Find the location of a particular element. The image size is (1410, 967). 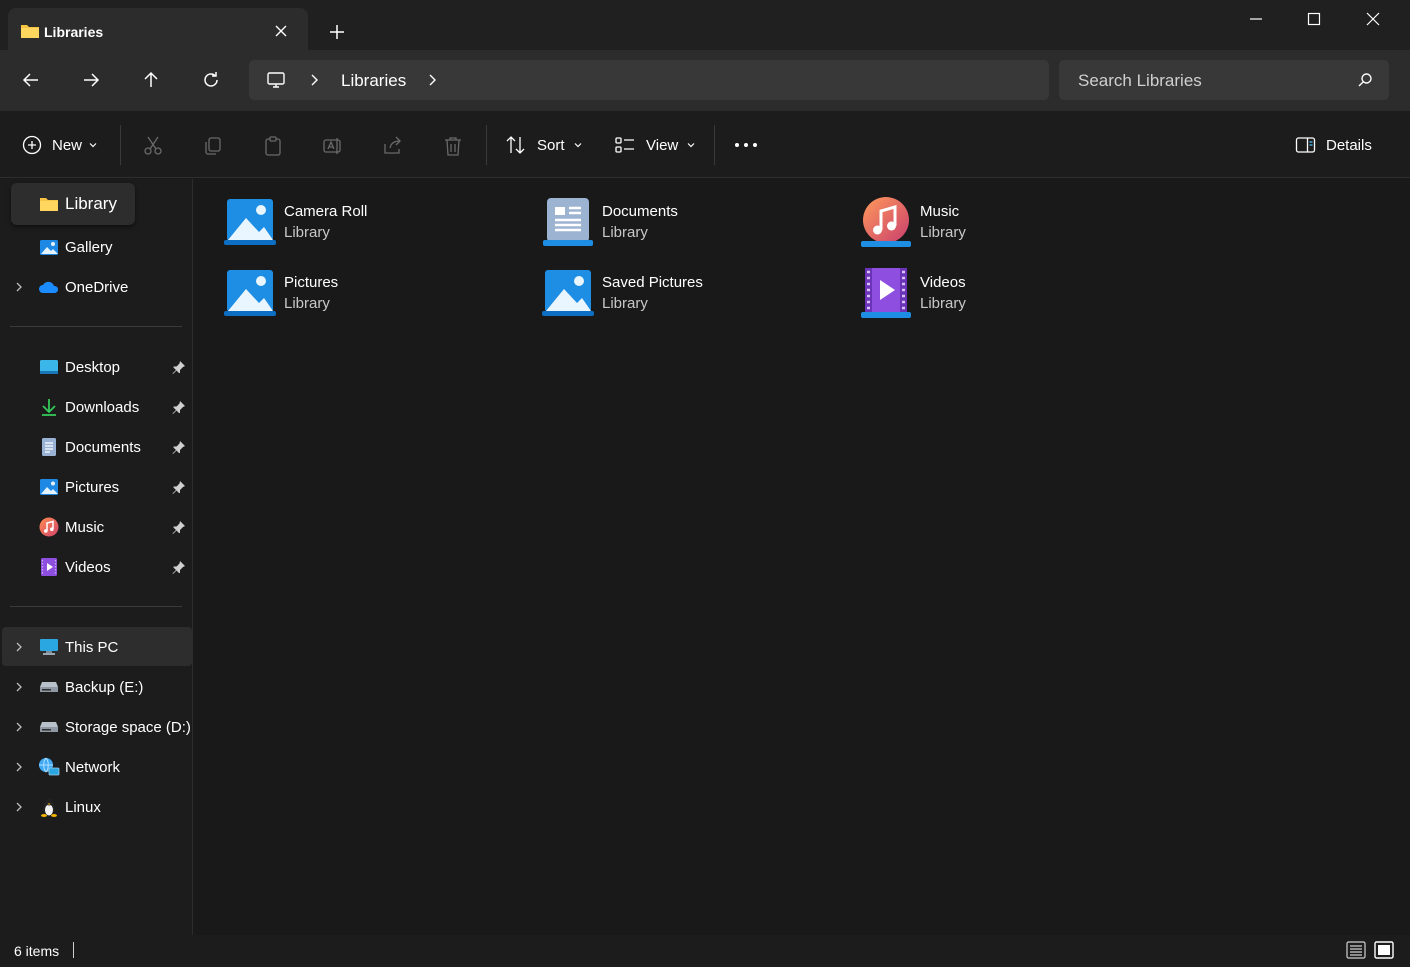

details-pane-icon is located at coordinates (1305, 145).